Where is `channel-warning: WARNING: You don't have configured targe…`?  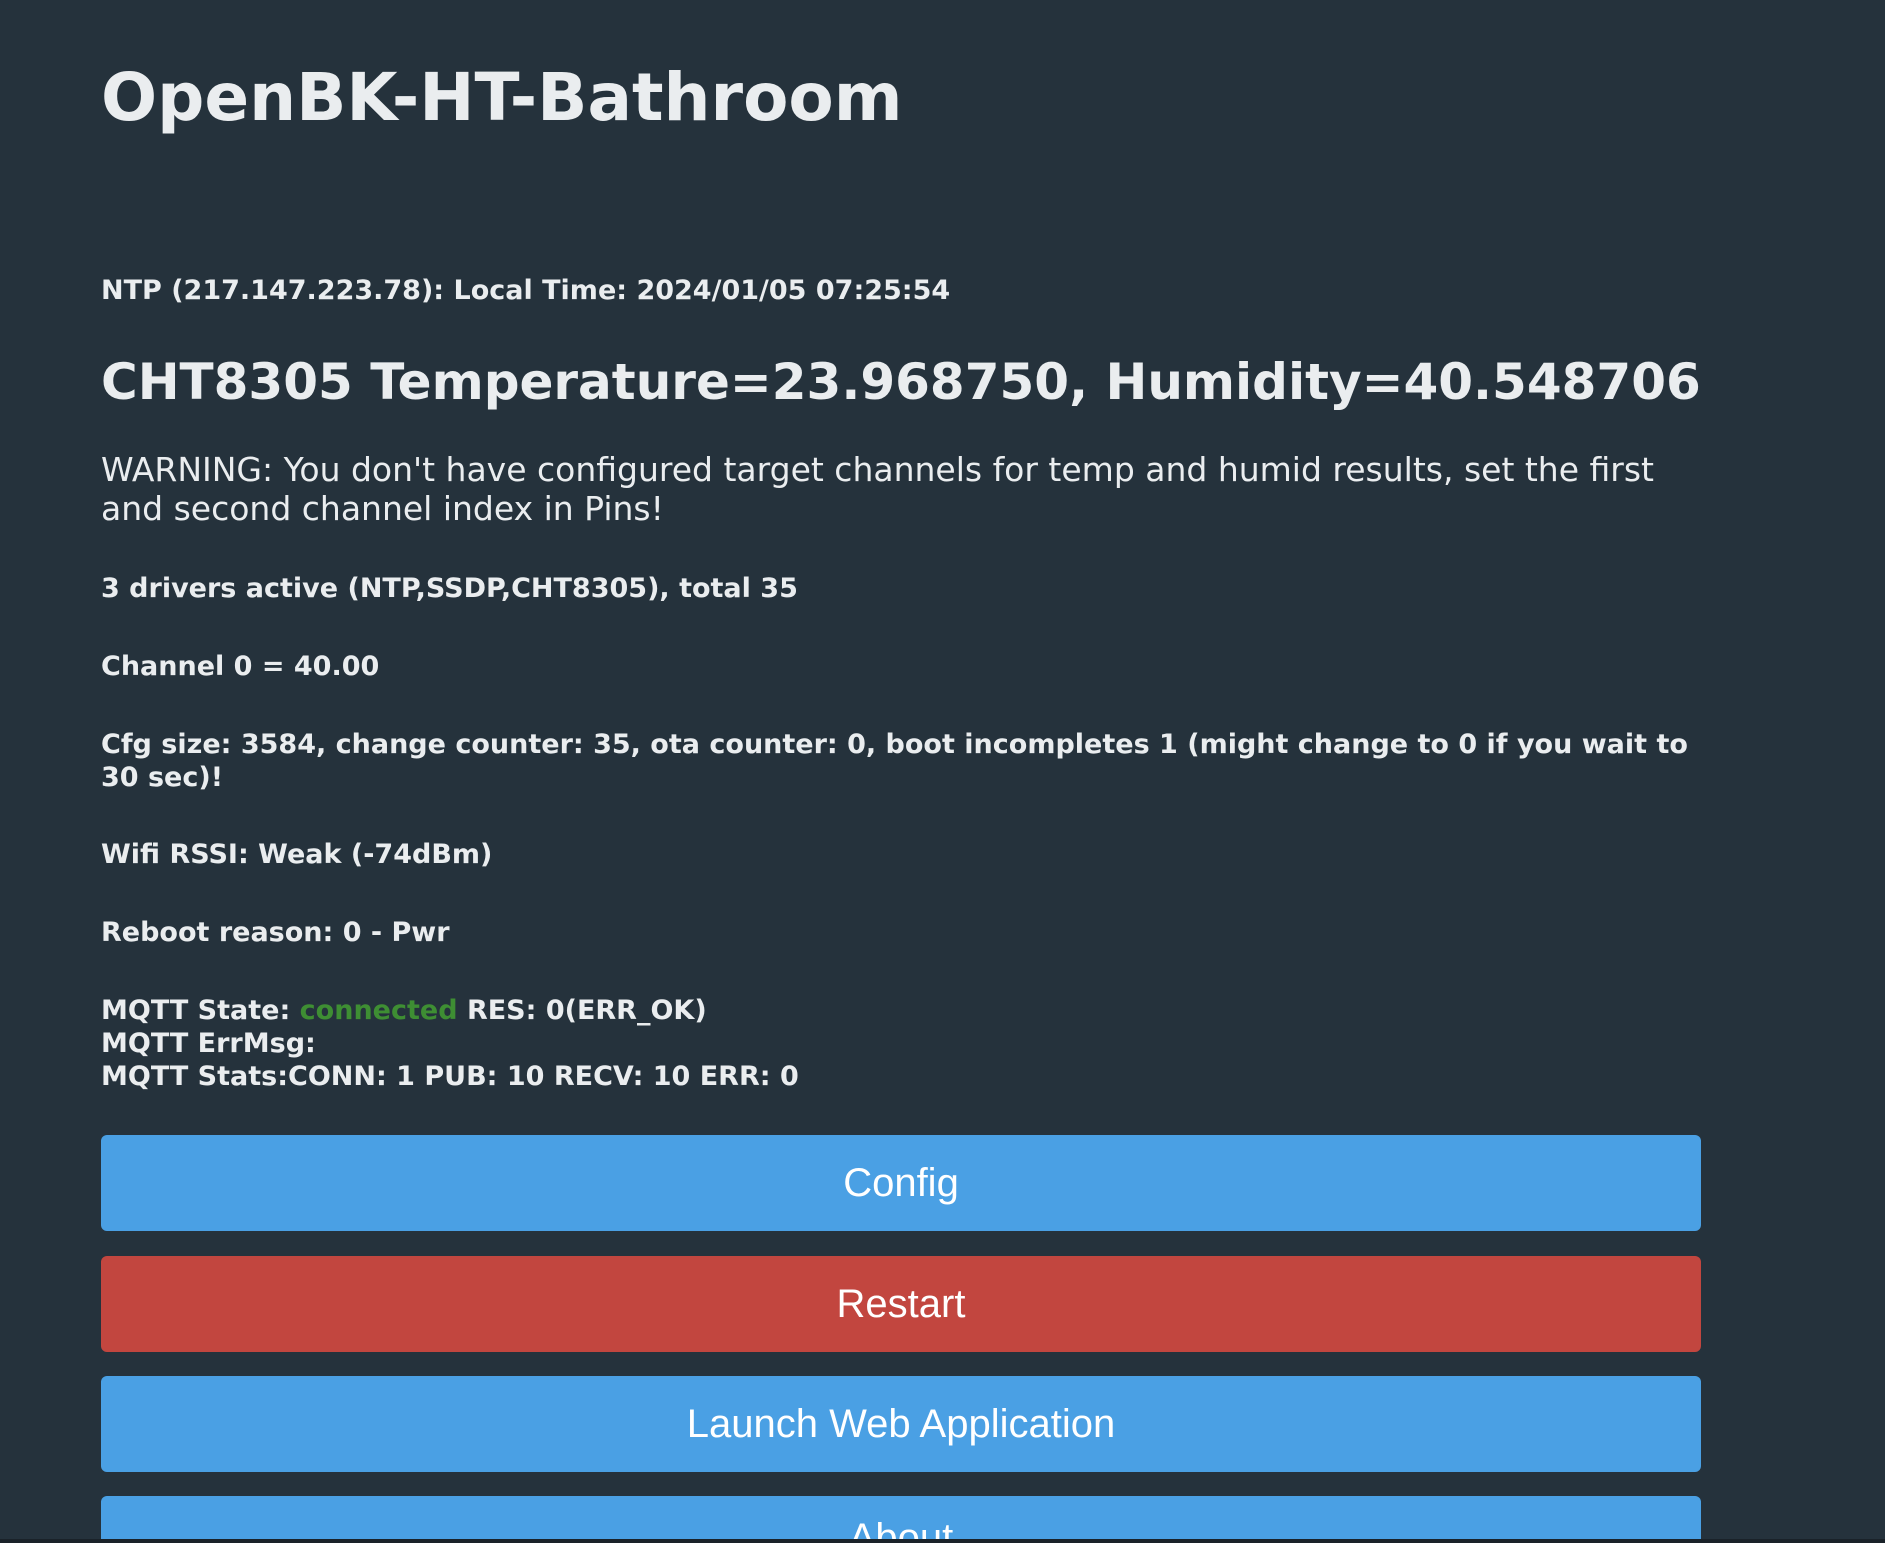 channel-warning: WARNING: You don't have configured targe… is located at coordinates (877, 489).